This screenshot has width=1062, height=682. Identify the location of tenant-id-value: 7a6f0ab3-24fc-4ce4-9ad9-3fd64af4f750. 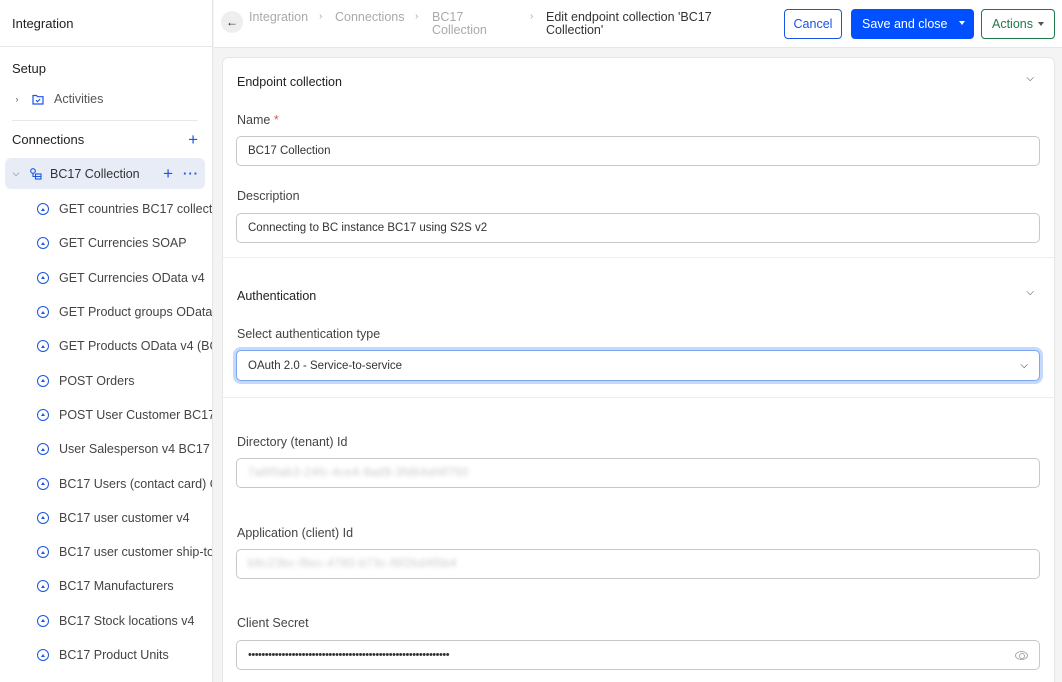
(358, 473).